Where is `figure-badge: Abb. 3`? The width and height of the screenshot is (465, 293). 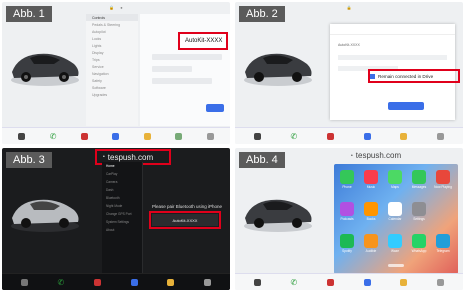
figure-badge: Abb. 3 is located at coordinates (29, 160).